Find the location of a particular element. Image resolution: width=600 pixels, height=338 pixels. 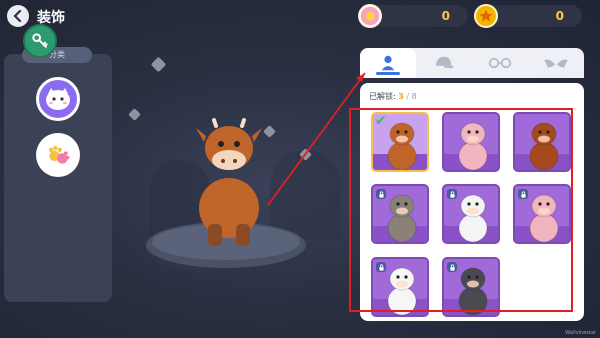

unlock-progress: 已解锁: 3 / 8 is located at coordinates (393, 96).